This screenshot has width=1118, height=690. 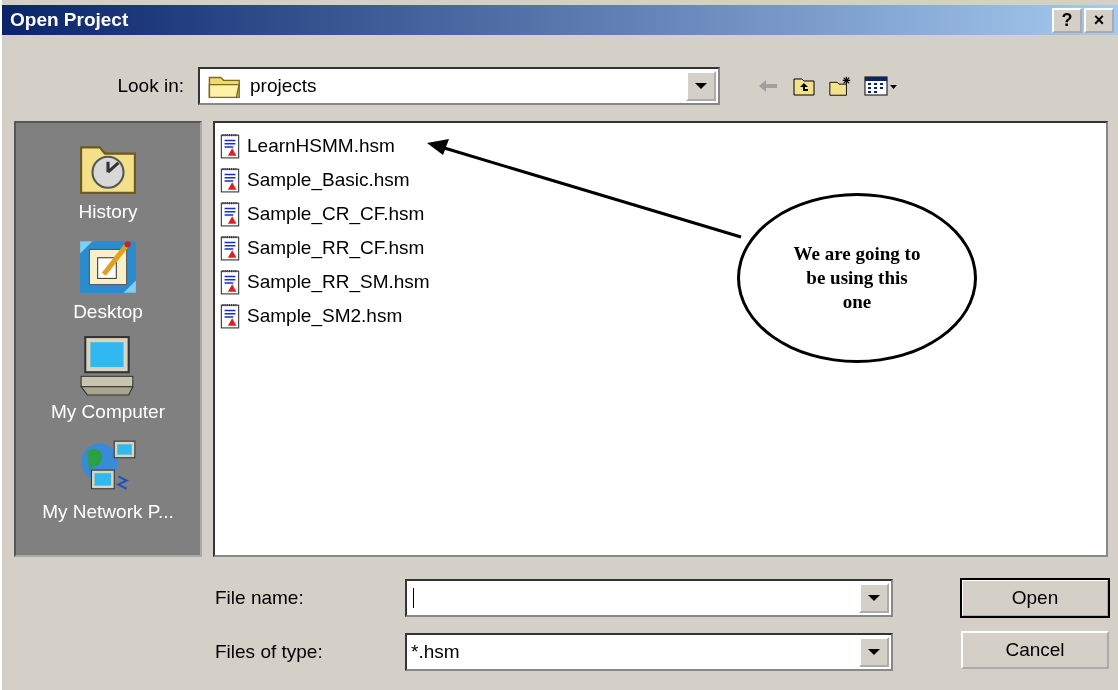 I want to click on file-name: Sample_SM2.hsm, so click(x=325, y=316).